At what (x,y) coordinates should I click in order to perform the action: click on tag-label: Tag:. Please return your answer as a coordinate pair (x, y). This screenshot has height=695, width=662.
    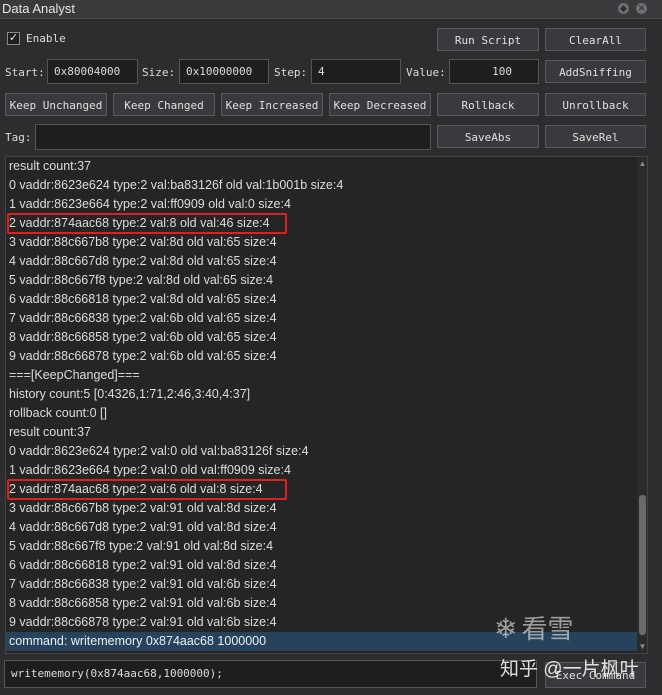
    Looking at the image, I should click on (18, 137).